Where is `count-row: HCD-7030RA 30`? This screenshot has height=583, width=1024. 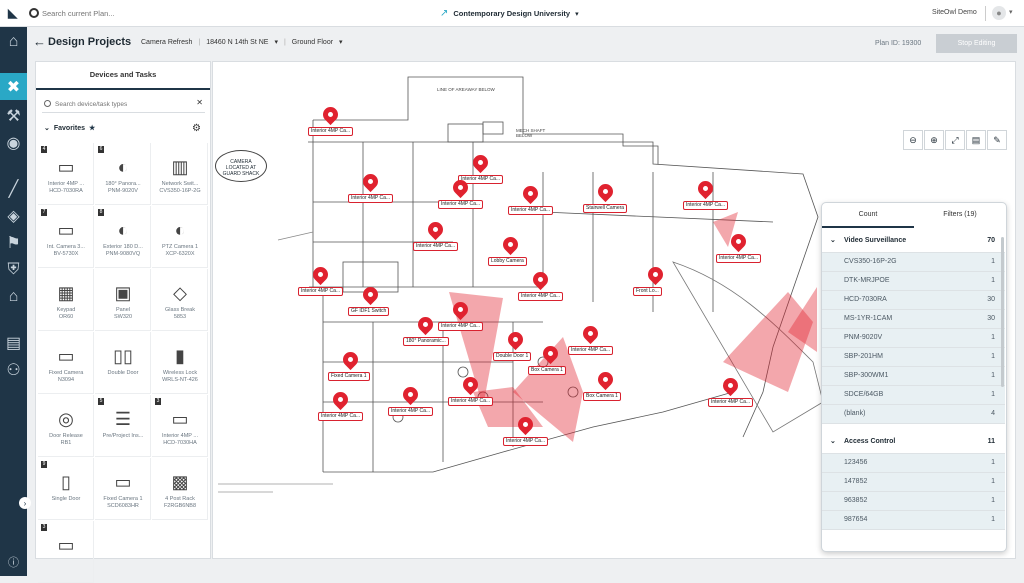 count-row: HCD-7030RA 30 is located at coordinates (913, 300).